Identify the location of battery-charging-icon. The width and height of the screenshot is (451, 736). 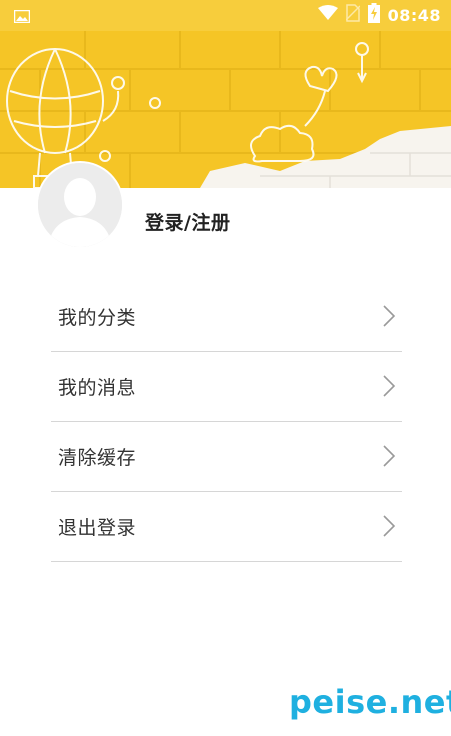
(373, 15).